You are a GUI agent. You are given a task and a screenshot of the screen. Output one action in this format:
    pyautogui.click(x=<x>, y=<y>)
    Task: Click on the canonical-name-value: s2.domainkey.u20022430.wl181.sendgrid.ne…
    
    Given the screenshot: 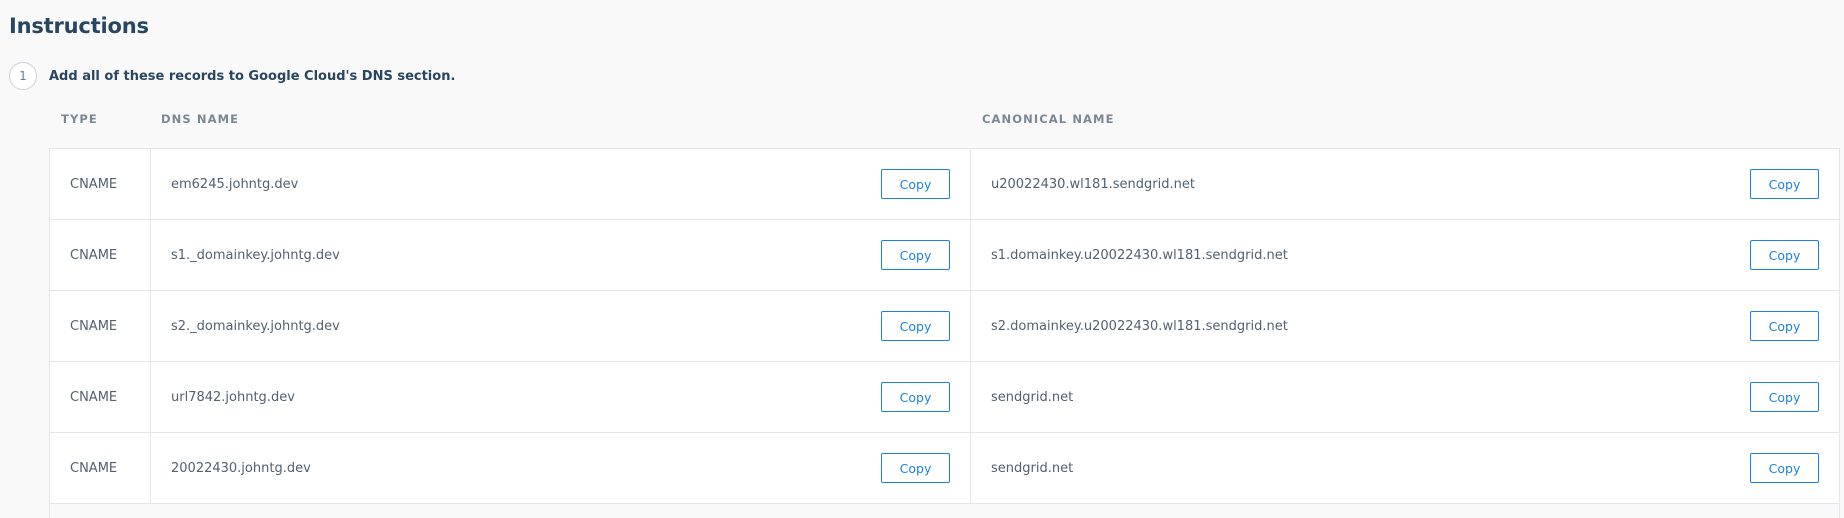 What is the action you would take?
    pyautogui.click(x=1139, y=326)
    